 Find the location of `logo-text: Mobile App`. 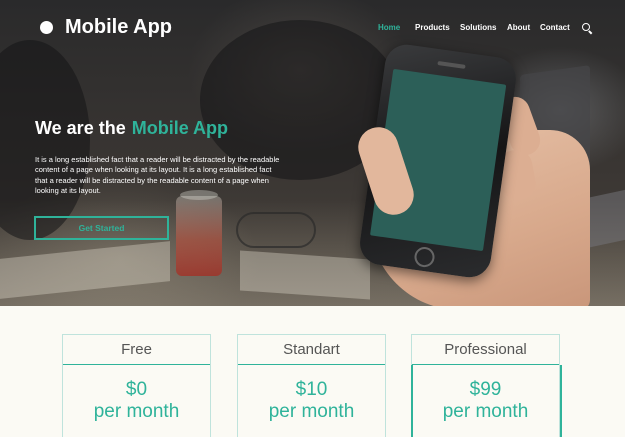

logo-text: Mobile App is located at coordinates (118, 27).